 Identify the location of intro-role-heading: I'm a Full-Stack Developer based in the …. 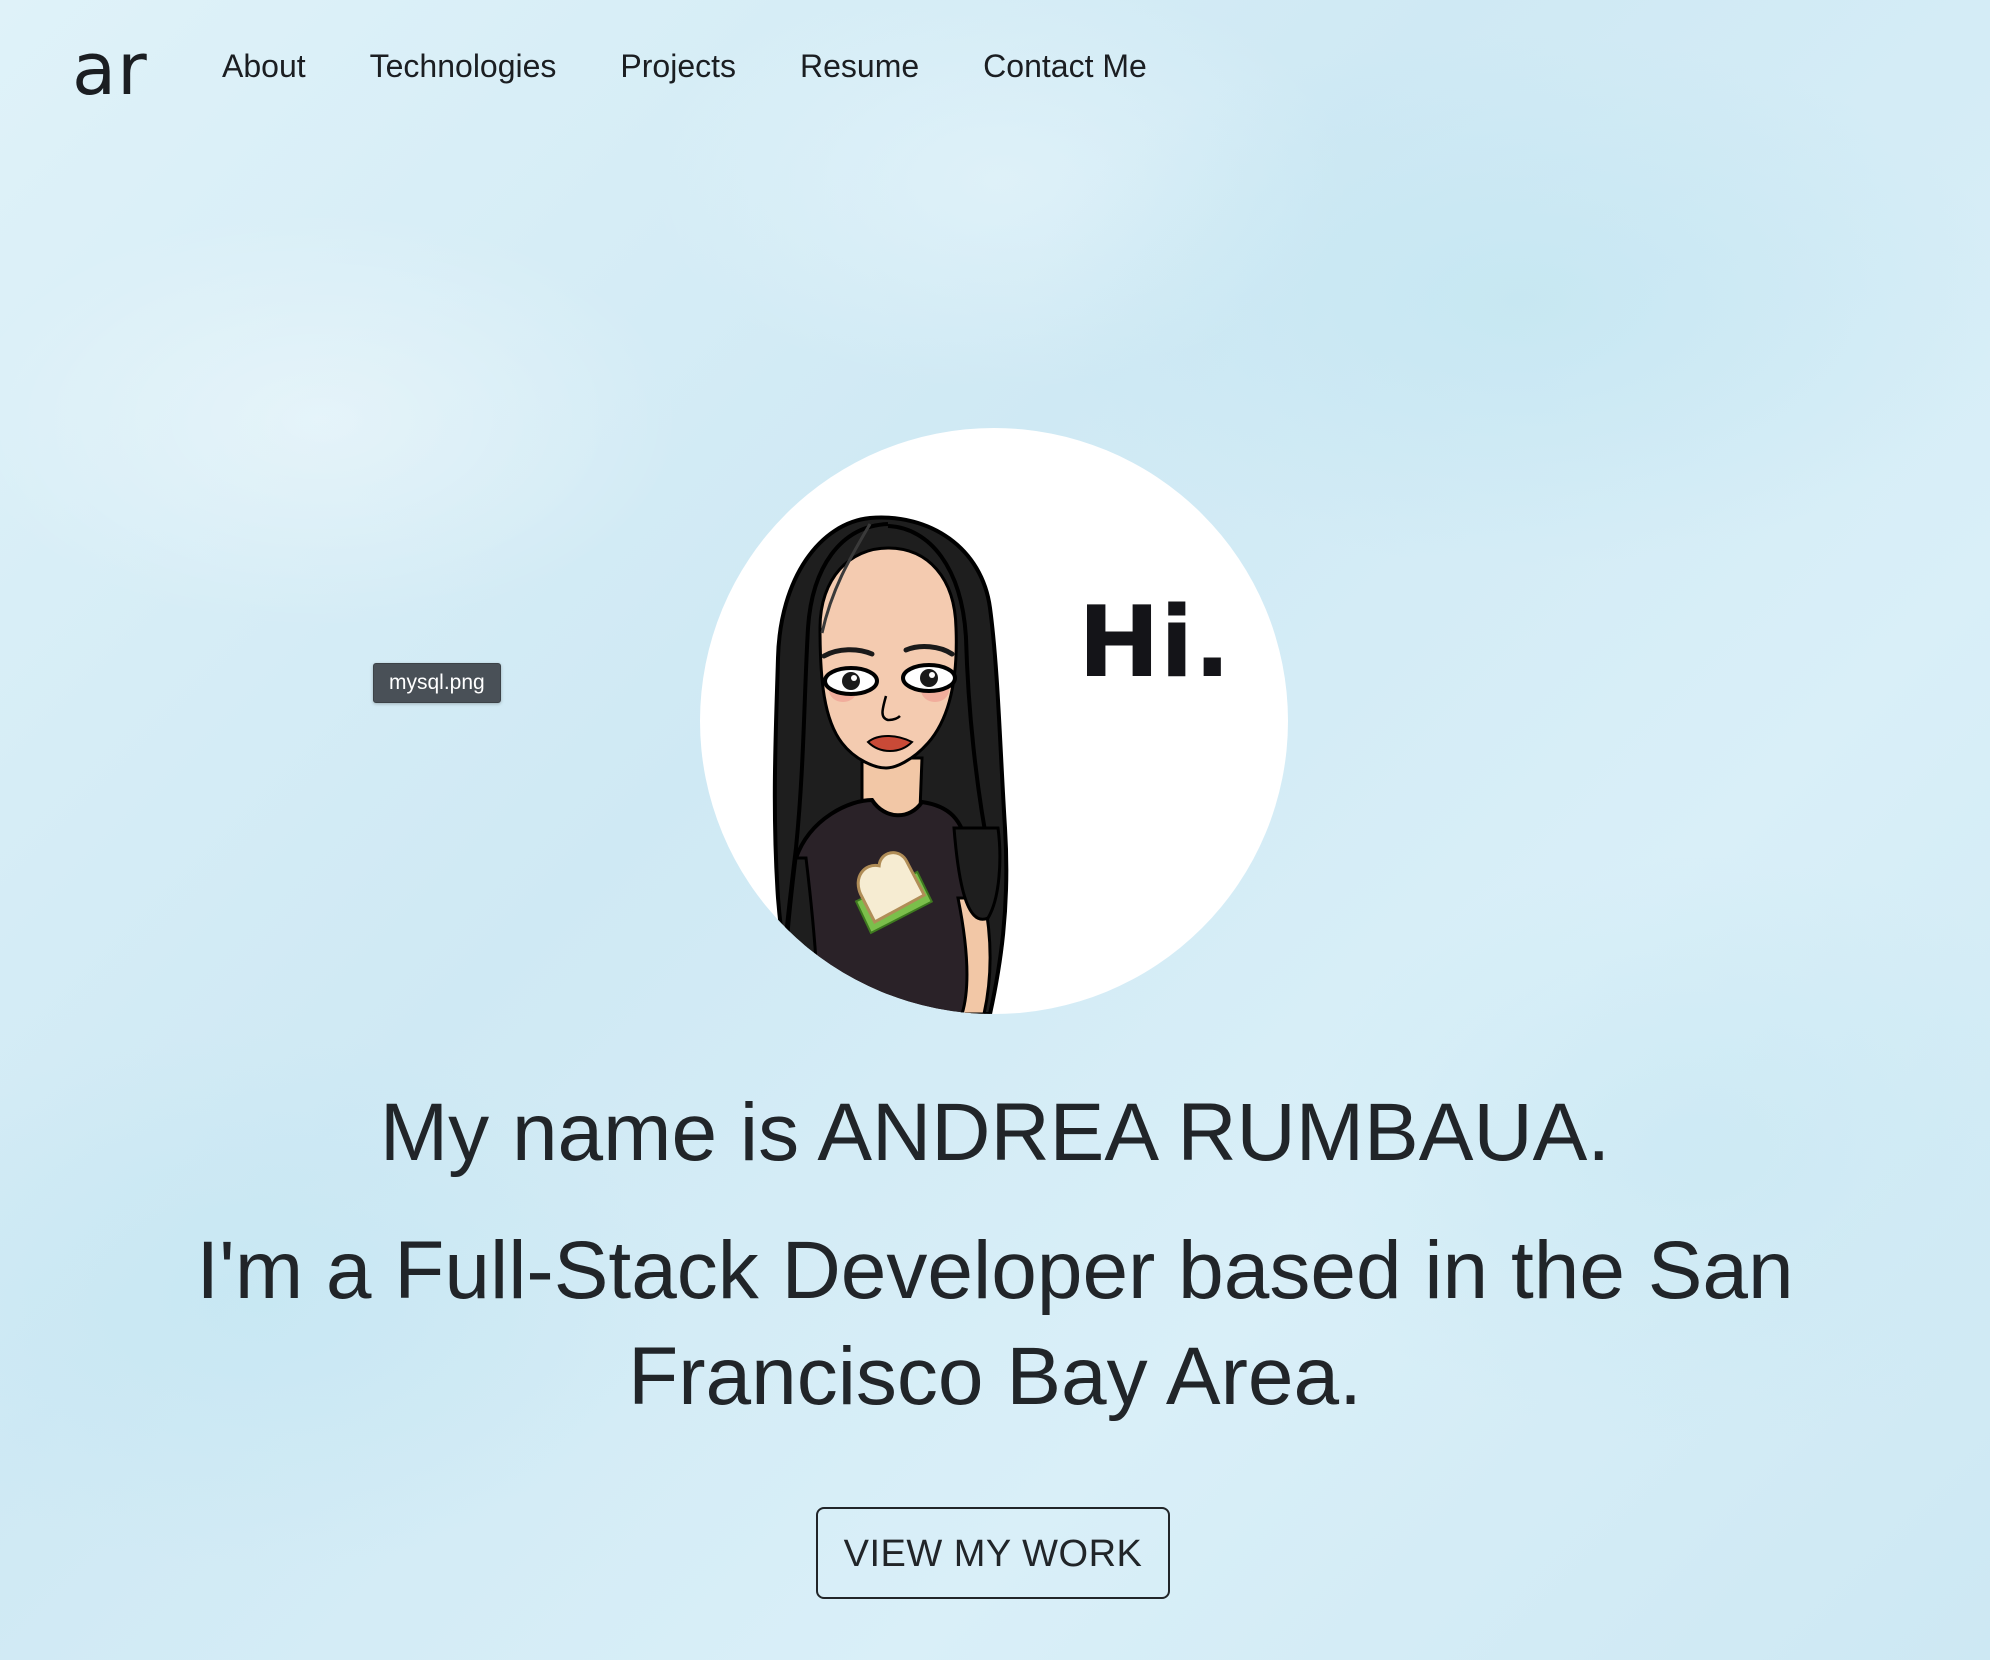
(995, 1323).